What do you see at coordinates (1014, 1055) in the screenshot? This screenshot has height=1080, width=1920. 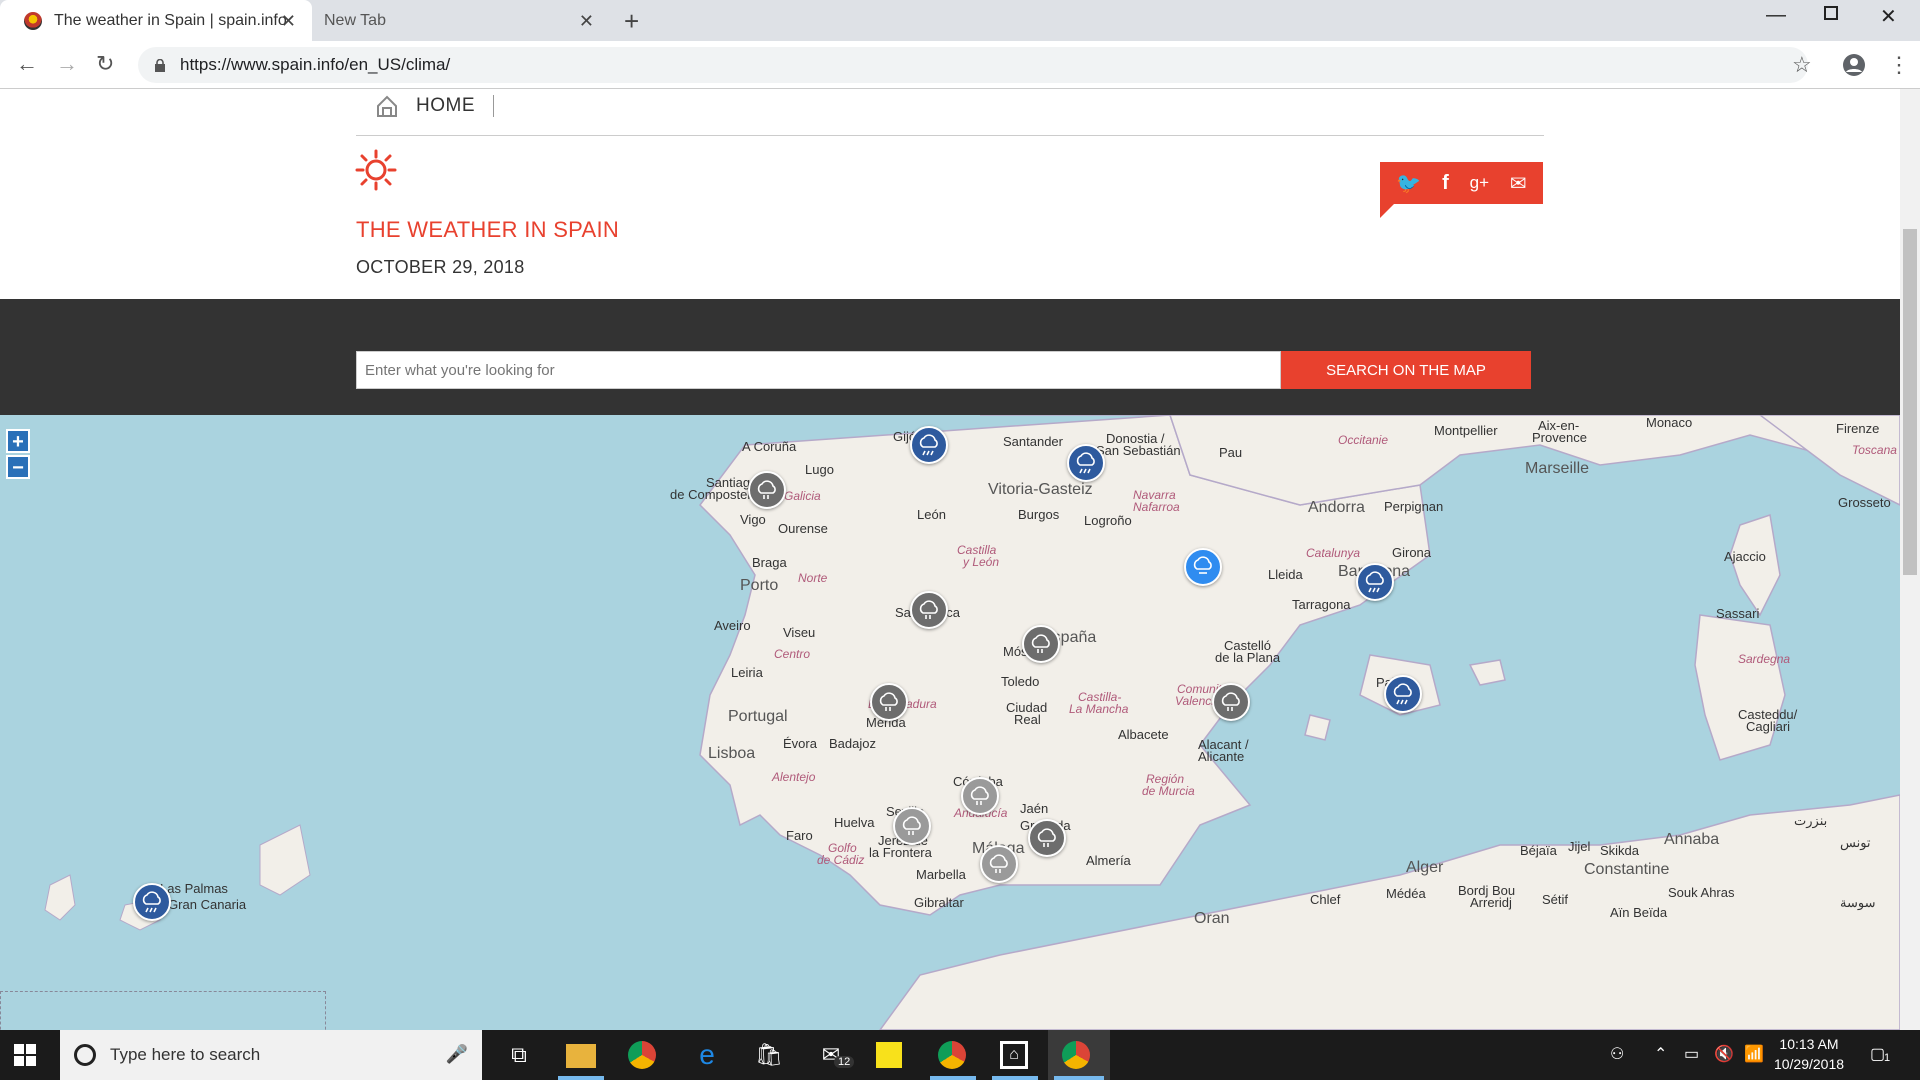 I see `app-window-icon: ⌂` at bounding box center [1014, 1055].